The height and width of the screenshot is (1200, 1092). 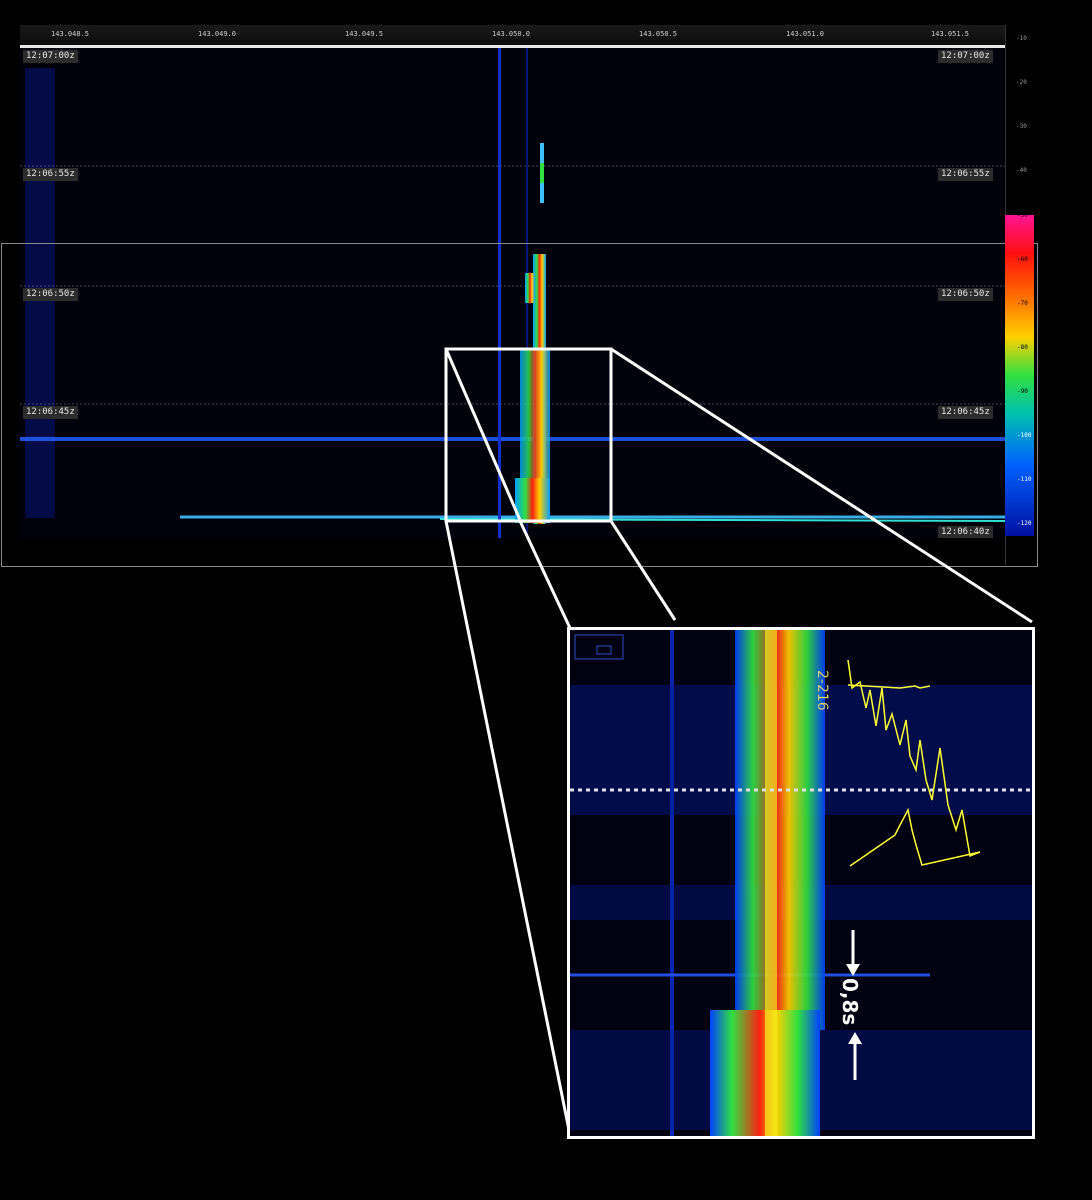 I want to click on inset-label: 2-216, so click(x=822, y=690).